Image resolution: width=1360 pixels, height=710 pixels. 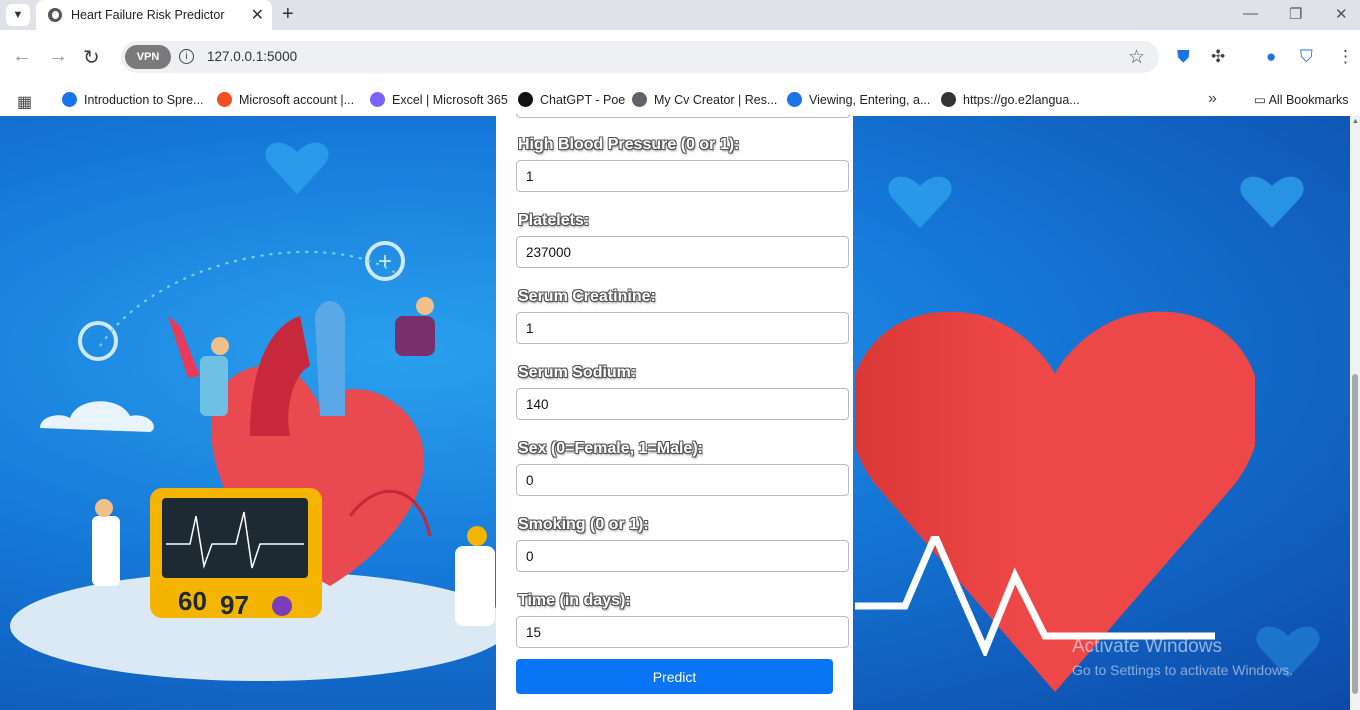 What do you see at coordinates (148, 57) in the screenshot?
I see `vpn-badge: VPN` at bounding box center [148, 57].